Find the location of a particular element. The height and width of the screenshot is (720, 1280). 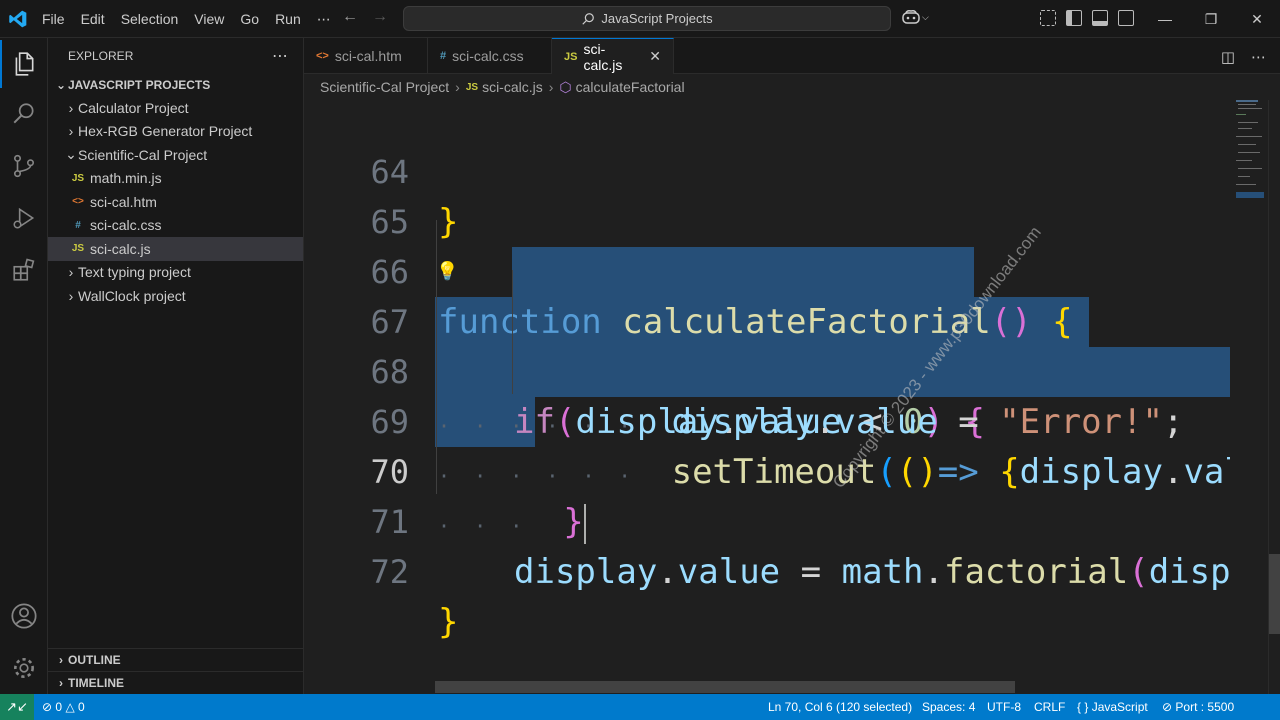

copilot-button: ⌵ is located at coordinates (915, 17).